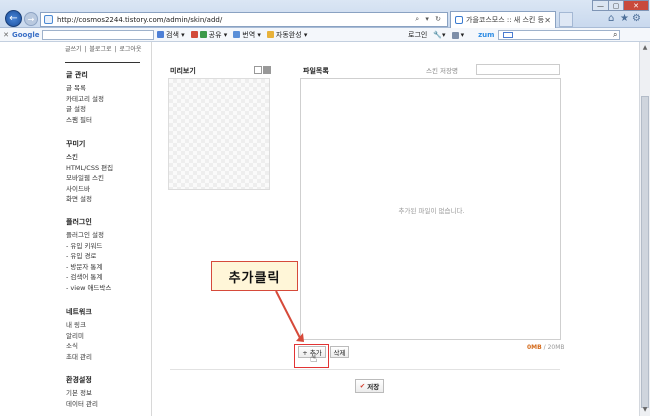 This screenshot has height=416, width=650. I want to click on annotation-callout: 추가클릭, so click(254, 276).